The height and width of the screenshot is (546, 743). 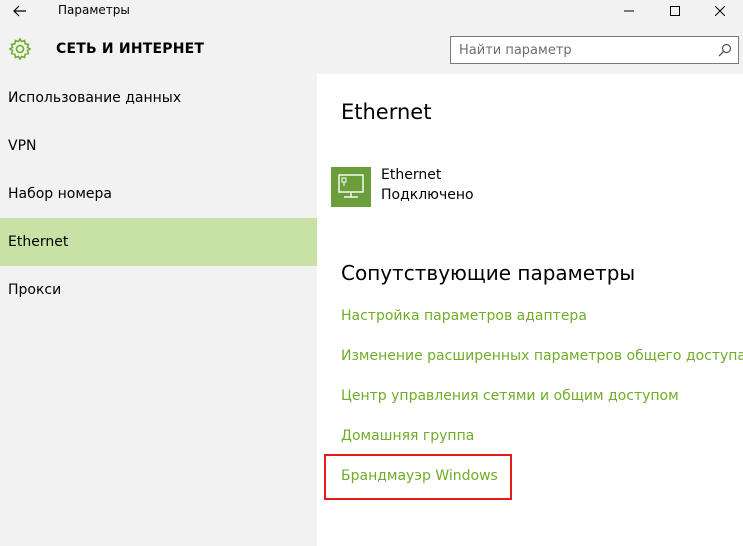 I want to click on sidebar-item-label: VPN, so click(x=22, y=146).